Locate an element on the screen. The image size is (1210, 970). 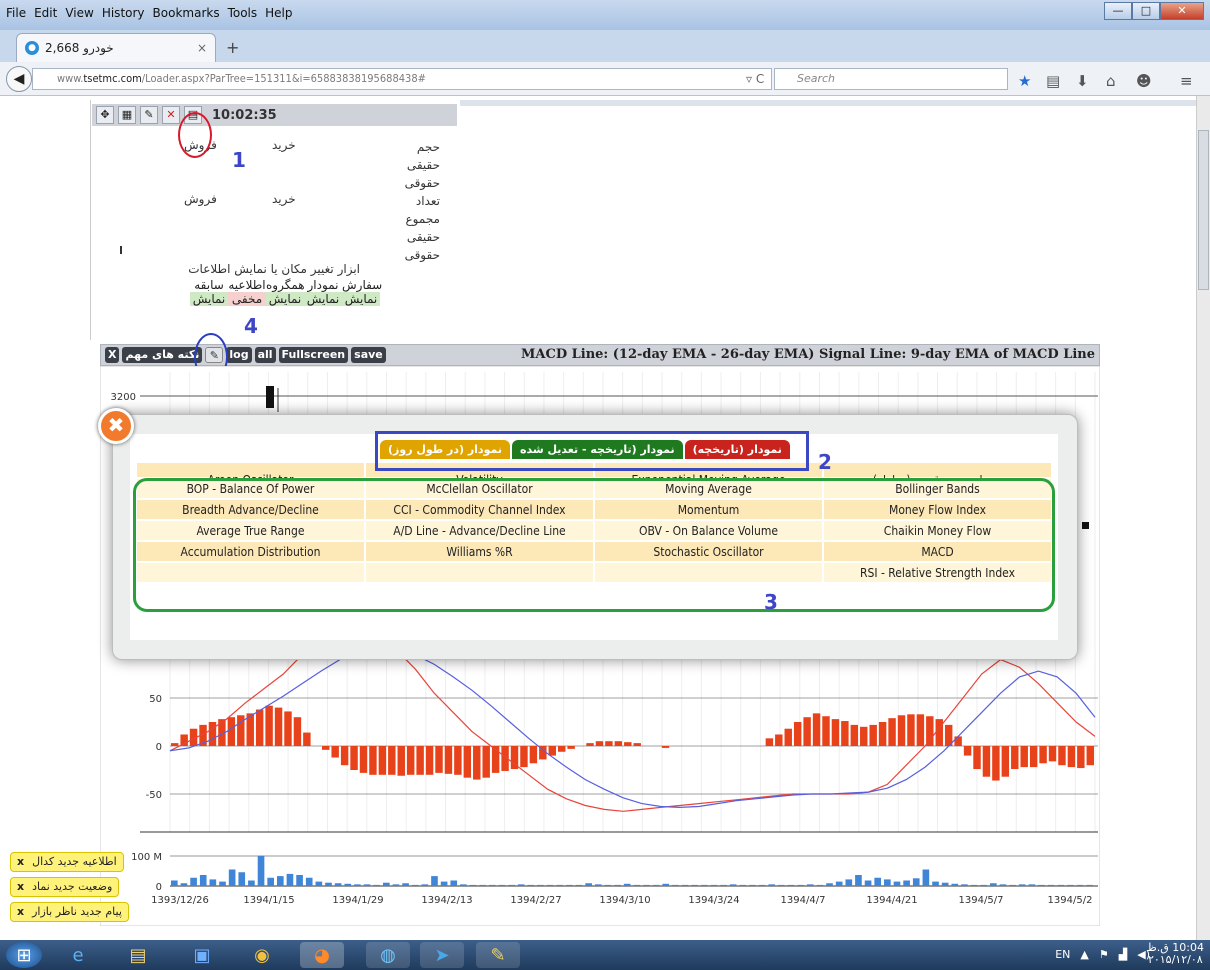
network-icon: ▟ is located at coordinates (1123, 954).